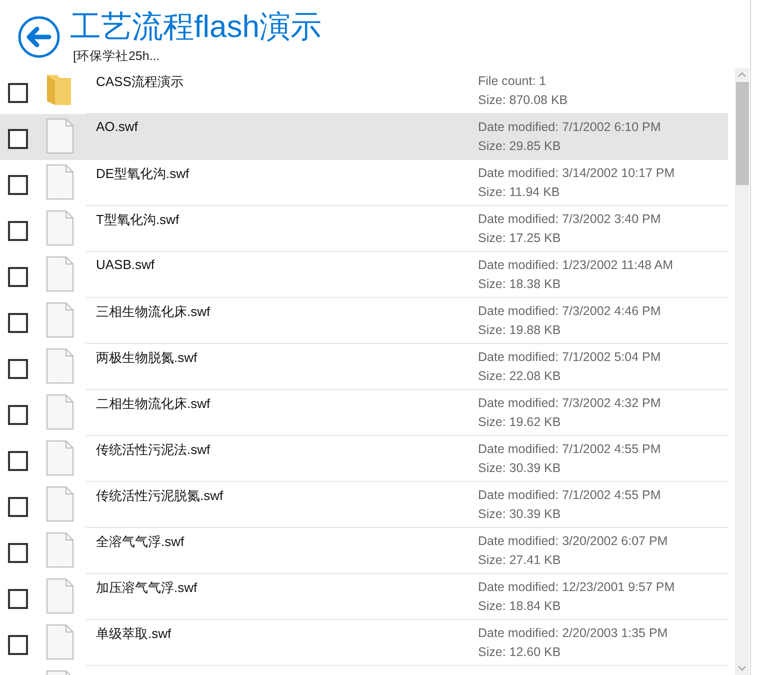  What do you see at coordinates (569, 127) in the screenshot?
I see `file-details: Date modified: 7/1/2002 6:10 PM` at bounding box center [569, 127].